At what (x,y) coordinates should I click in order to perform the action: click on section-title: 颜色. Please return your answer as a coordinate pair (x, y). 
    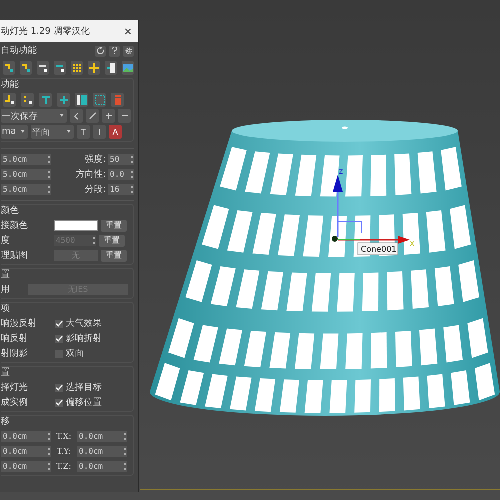
    Looking at the image, I should click on (10, 211).